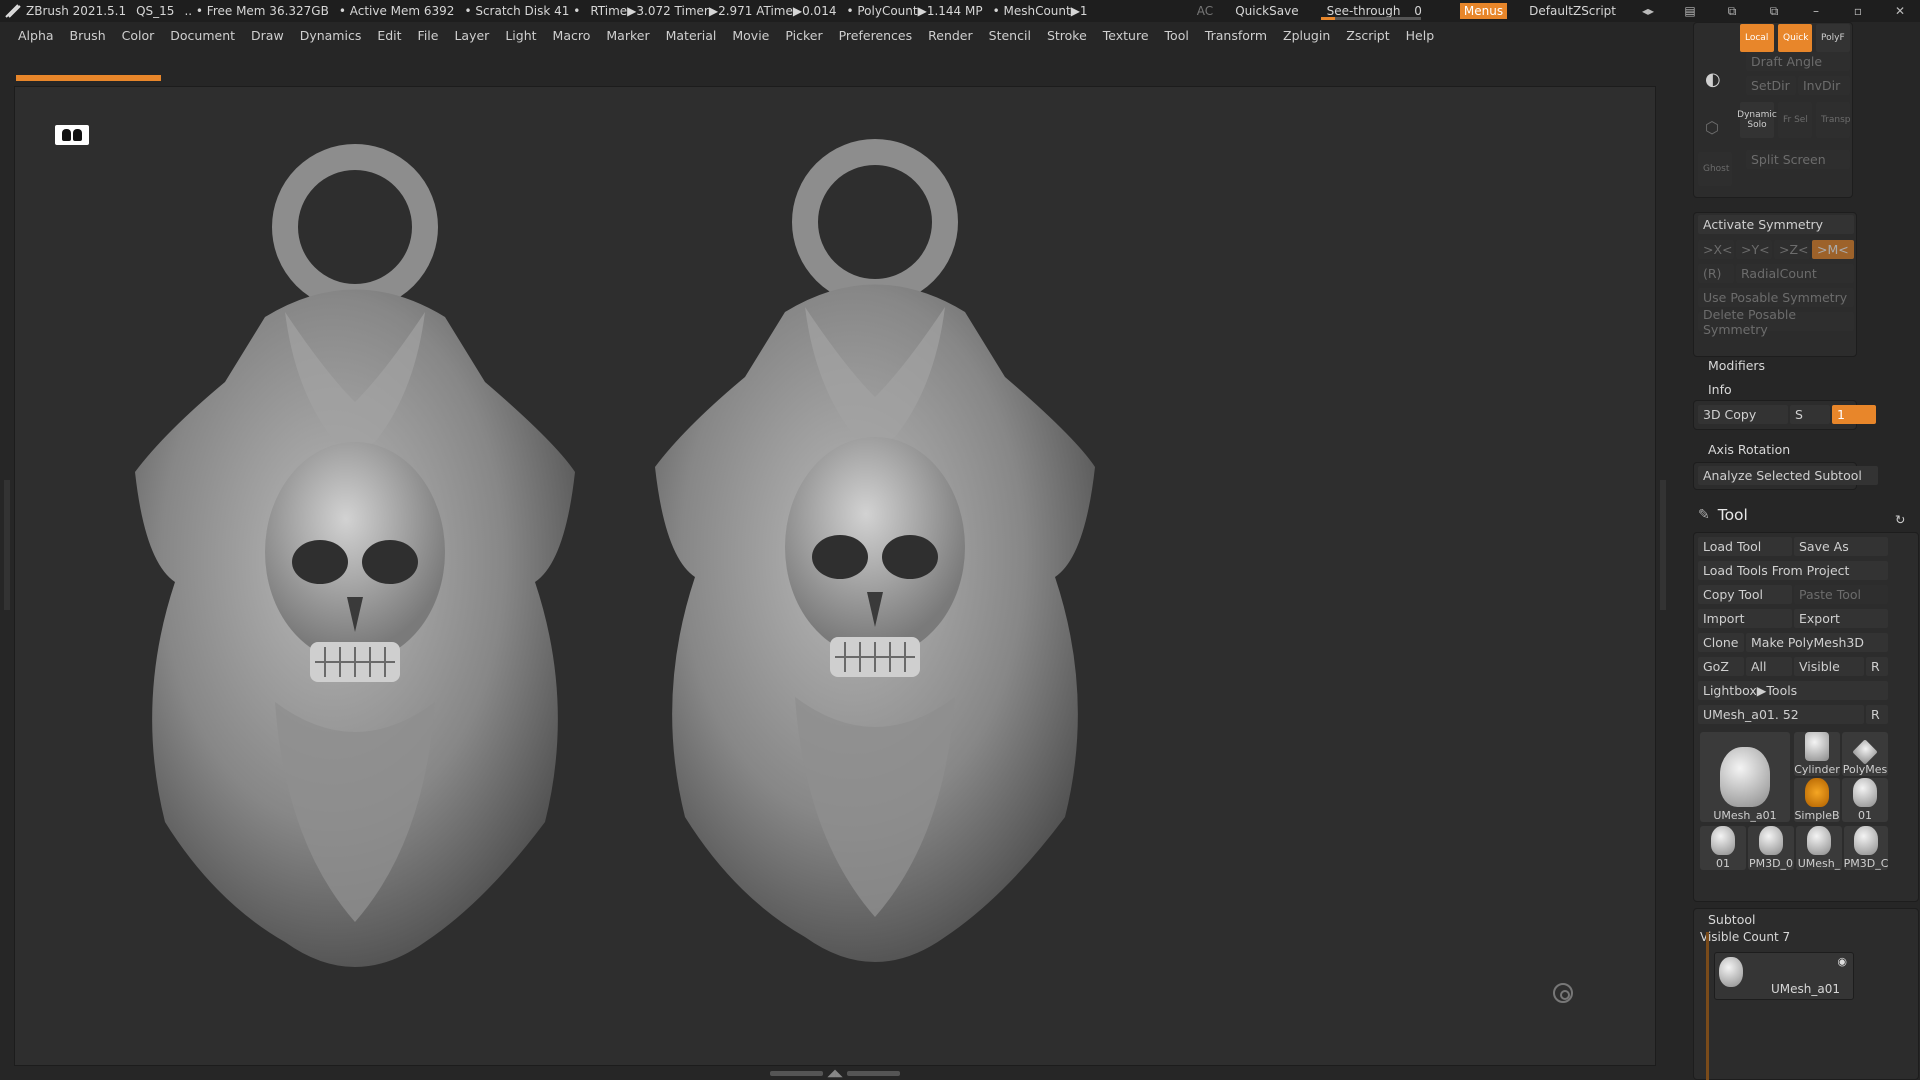  What do you see at coordinates (471, 35) in the screenshot?
I see `menu-layer: Layer` at bounding box center [471, 35].